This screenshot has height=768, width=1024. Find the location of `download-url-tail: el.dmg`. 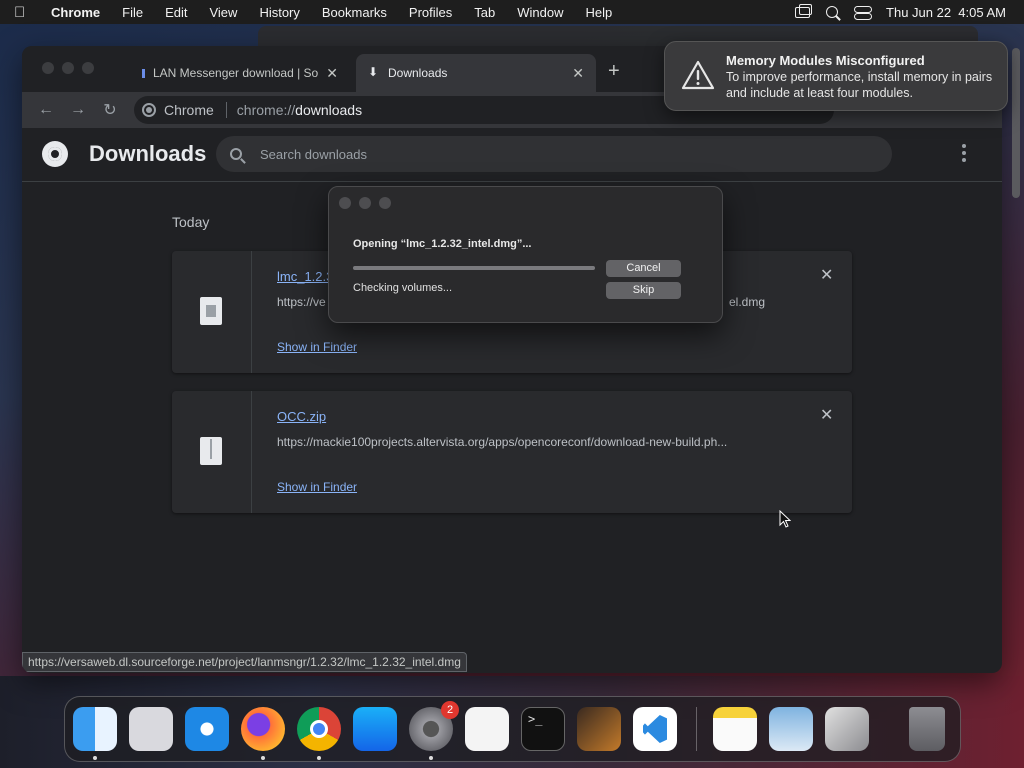

download-url-tail: el.dmg is located at coordinates (747, 302).